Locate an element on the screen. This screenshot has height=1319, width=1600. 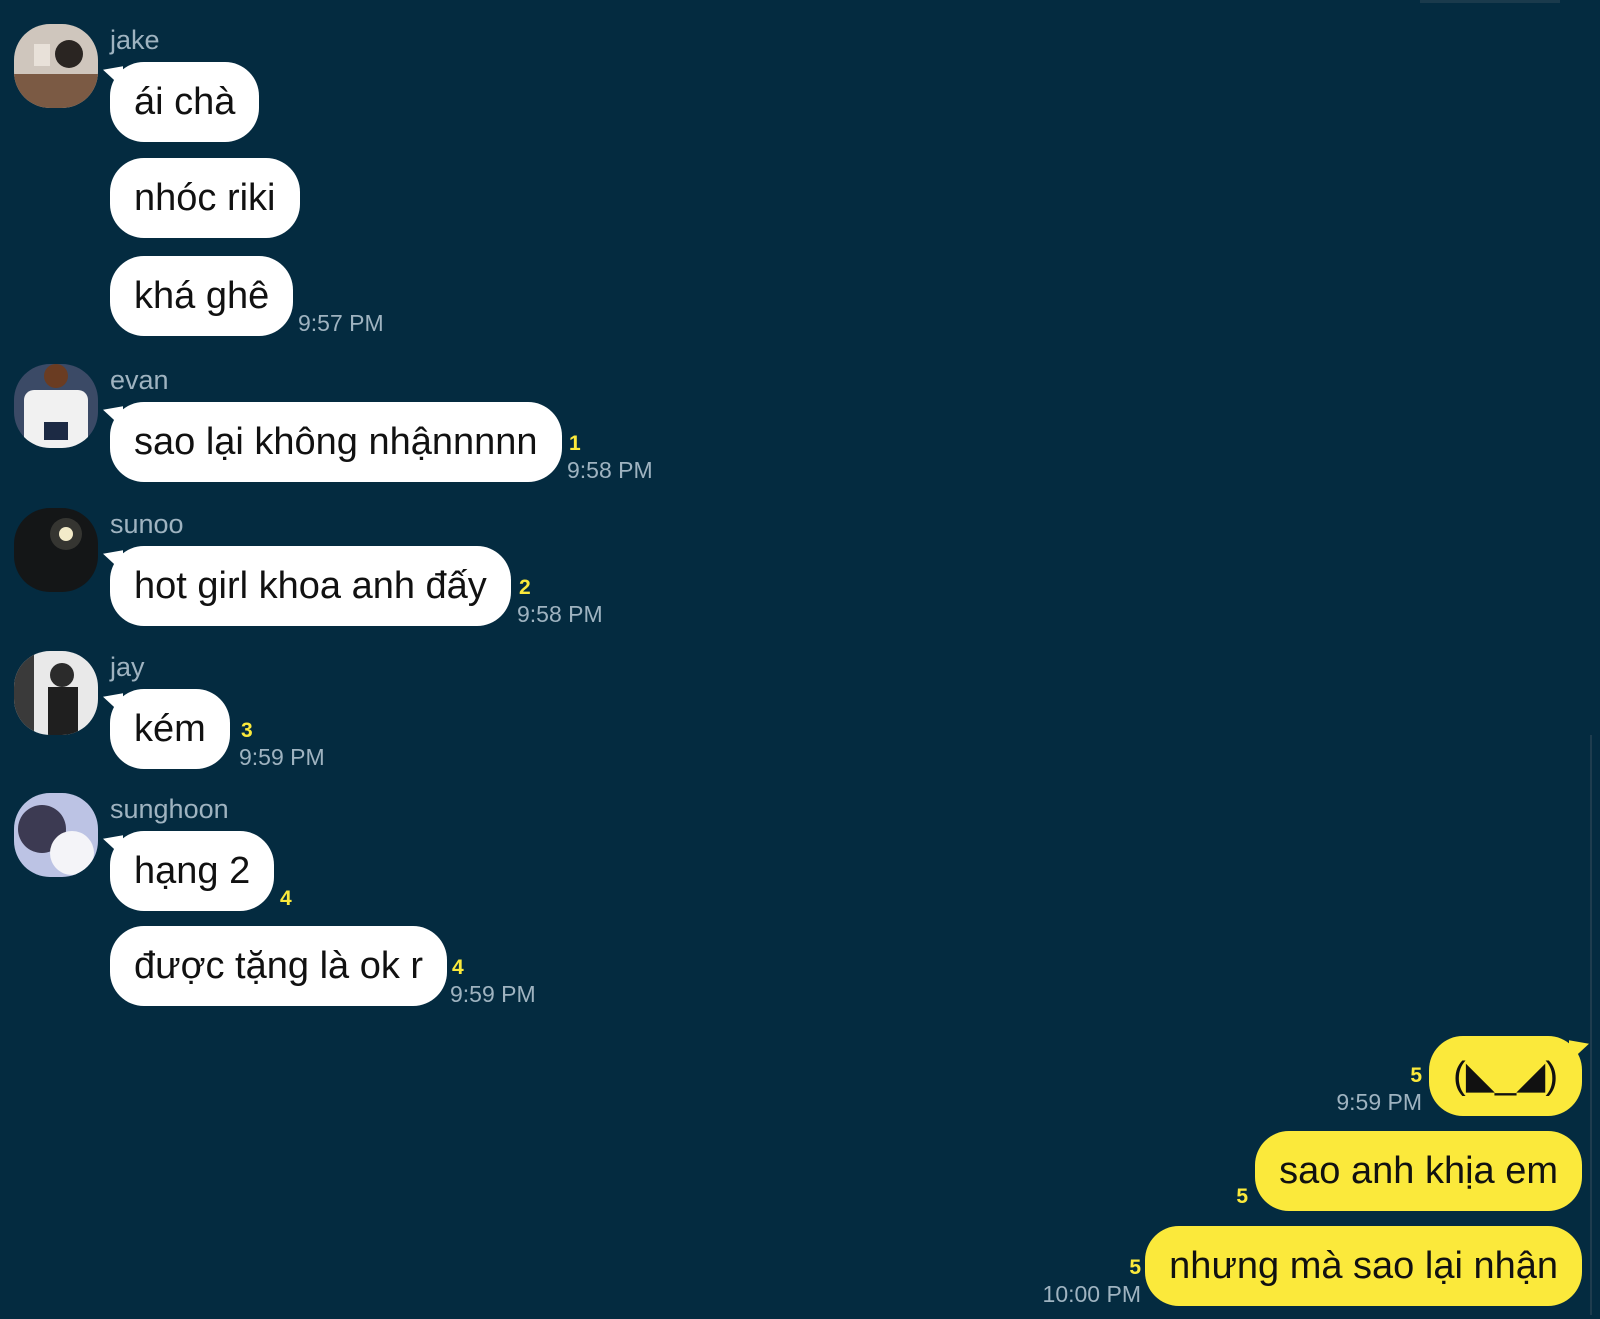
message-bubble: sao lại không nhậnnnnn is located at coordinates (336, 442).